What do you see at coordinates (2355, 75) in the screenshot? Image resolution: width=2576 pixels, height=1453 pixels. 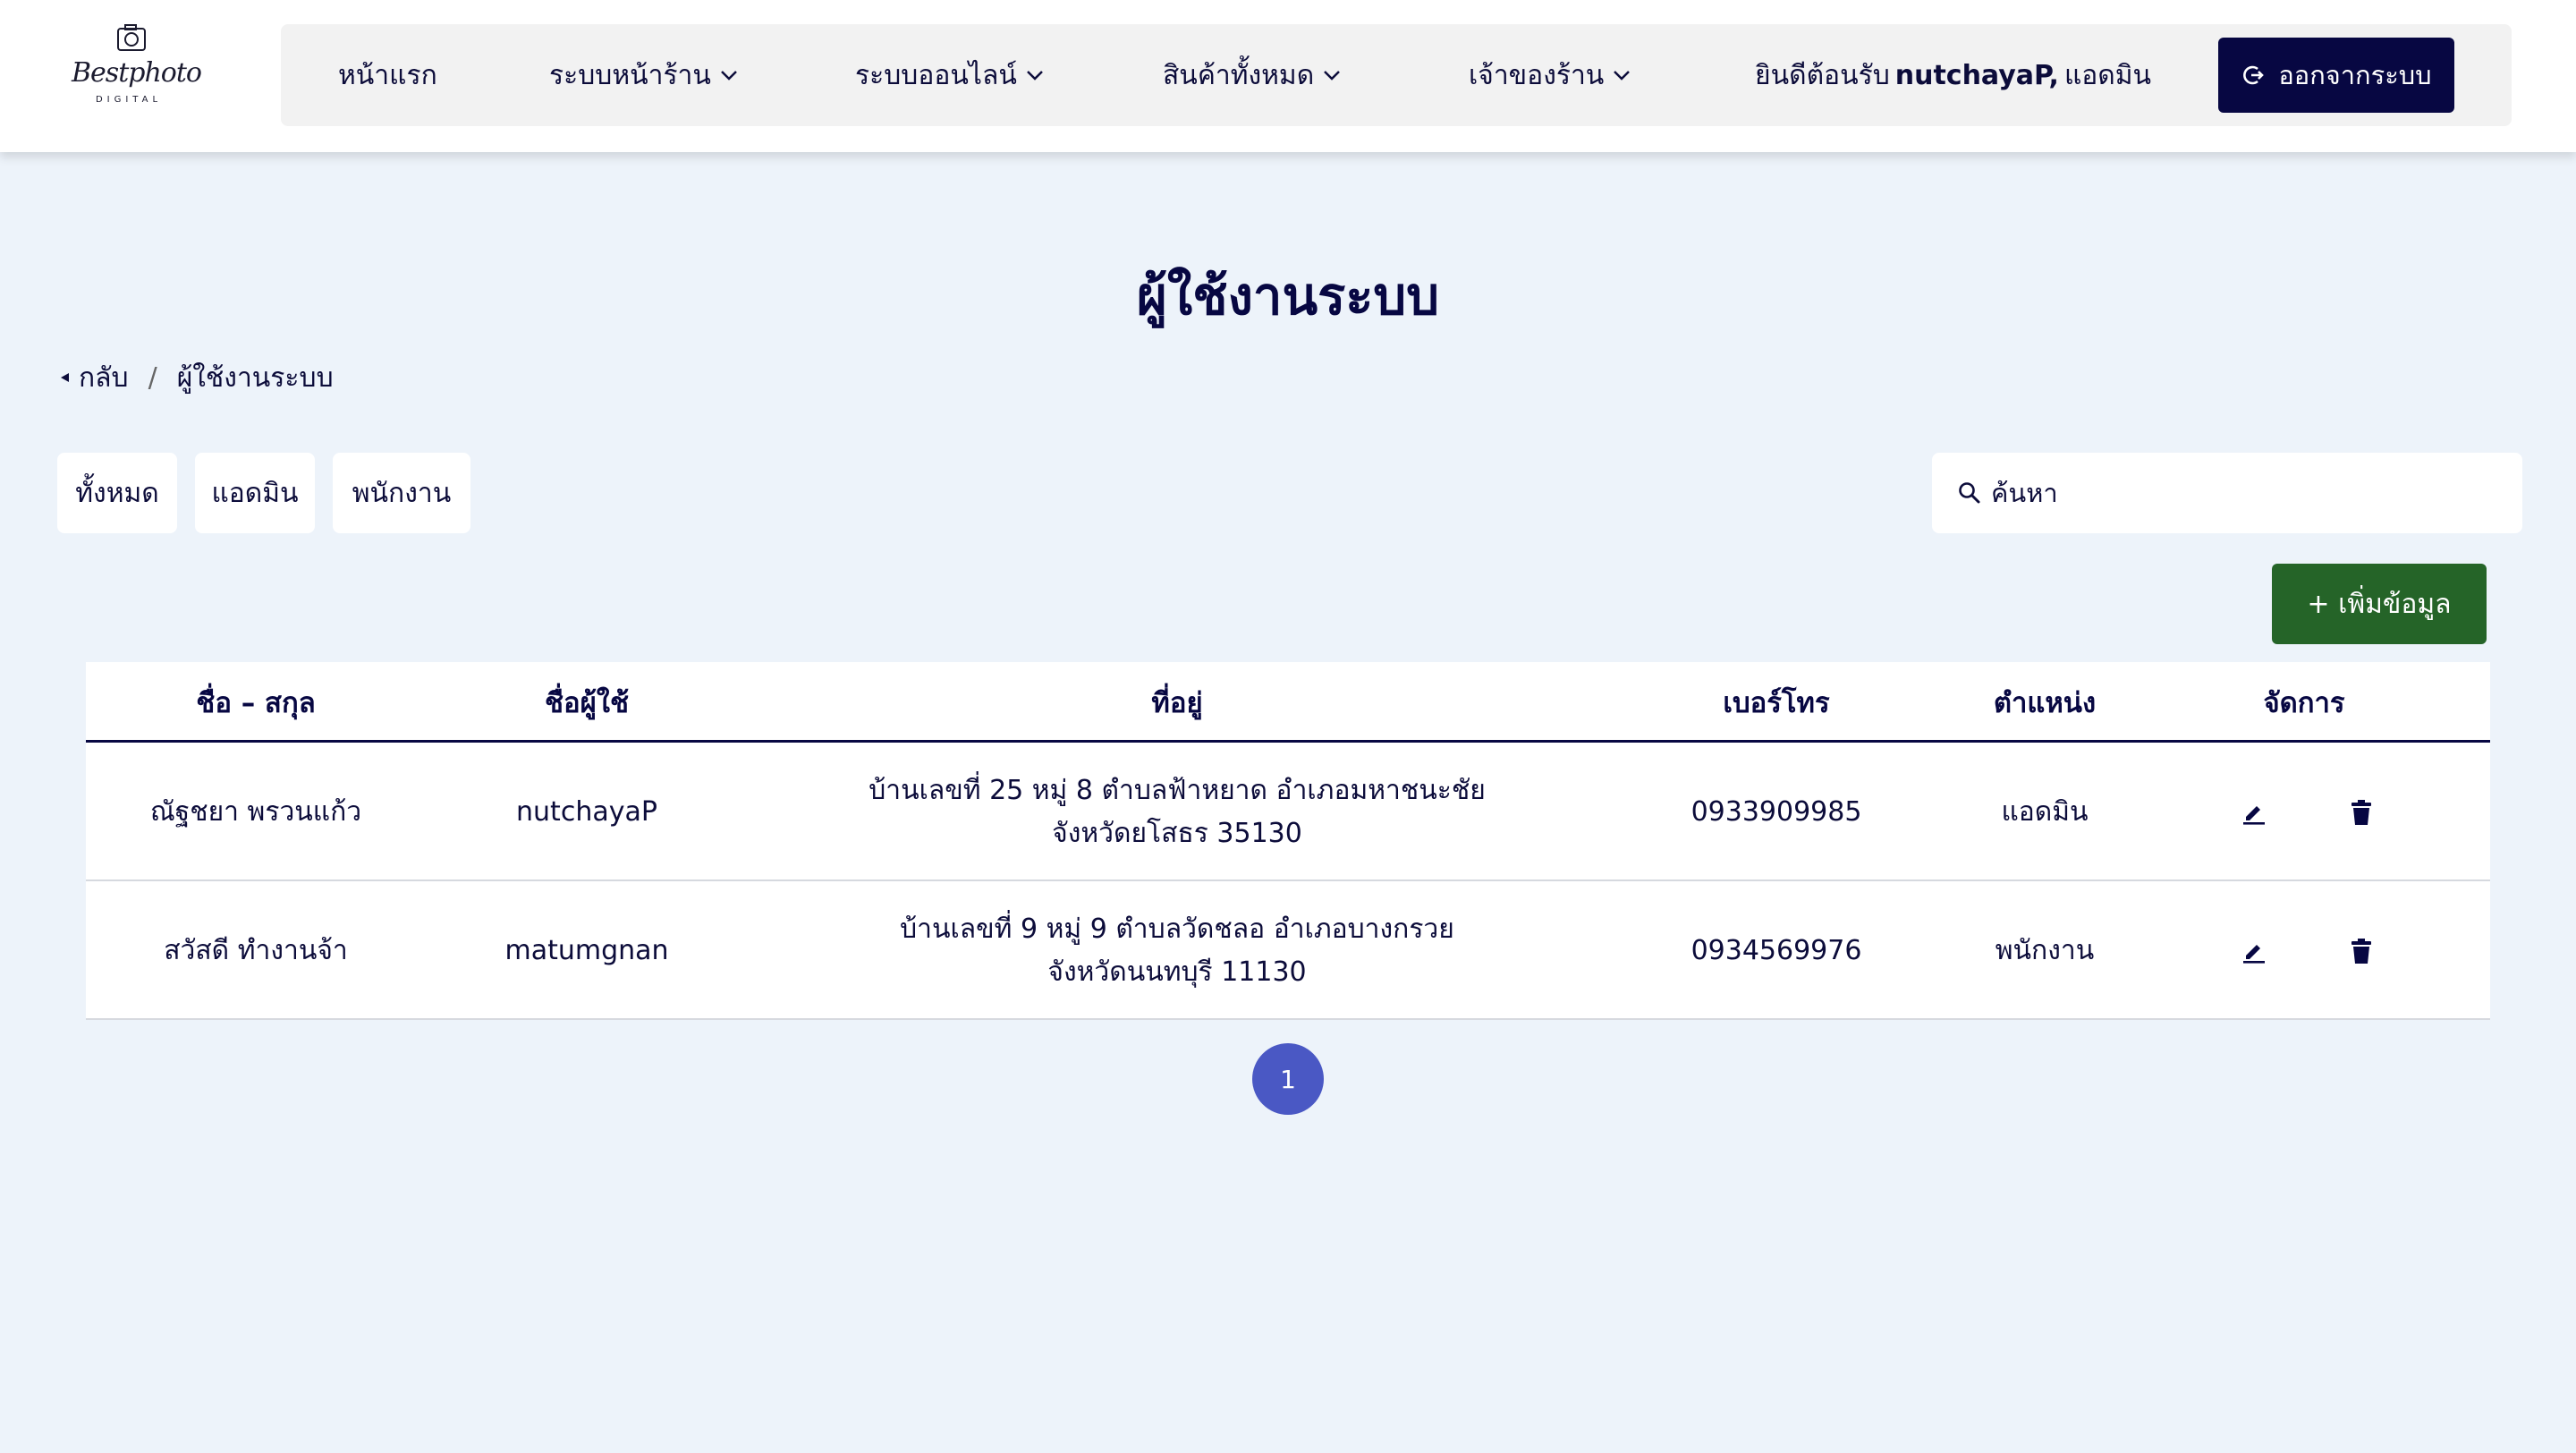 I see `logout-label: ออกจากระบบ` at bounding box center [2355, 75].